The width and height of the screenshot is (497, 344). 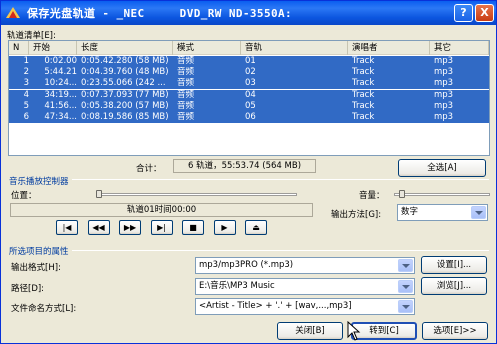 What do you see at coordinates (99, 194) in the screenshot?
I see `position-slider-thumb` at bounding box center [99, 194].